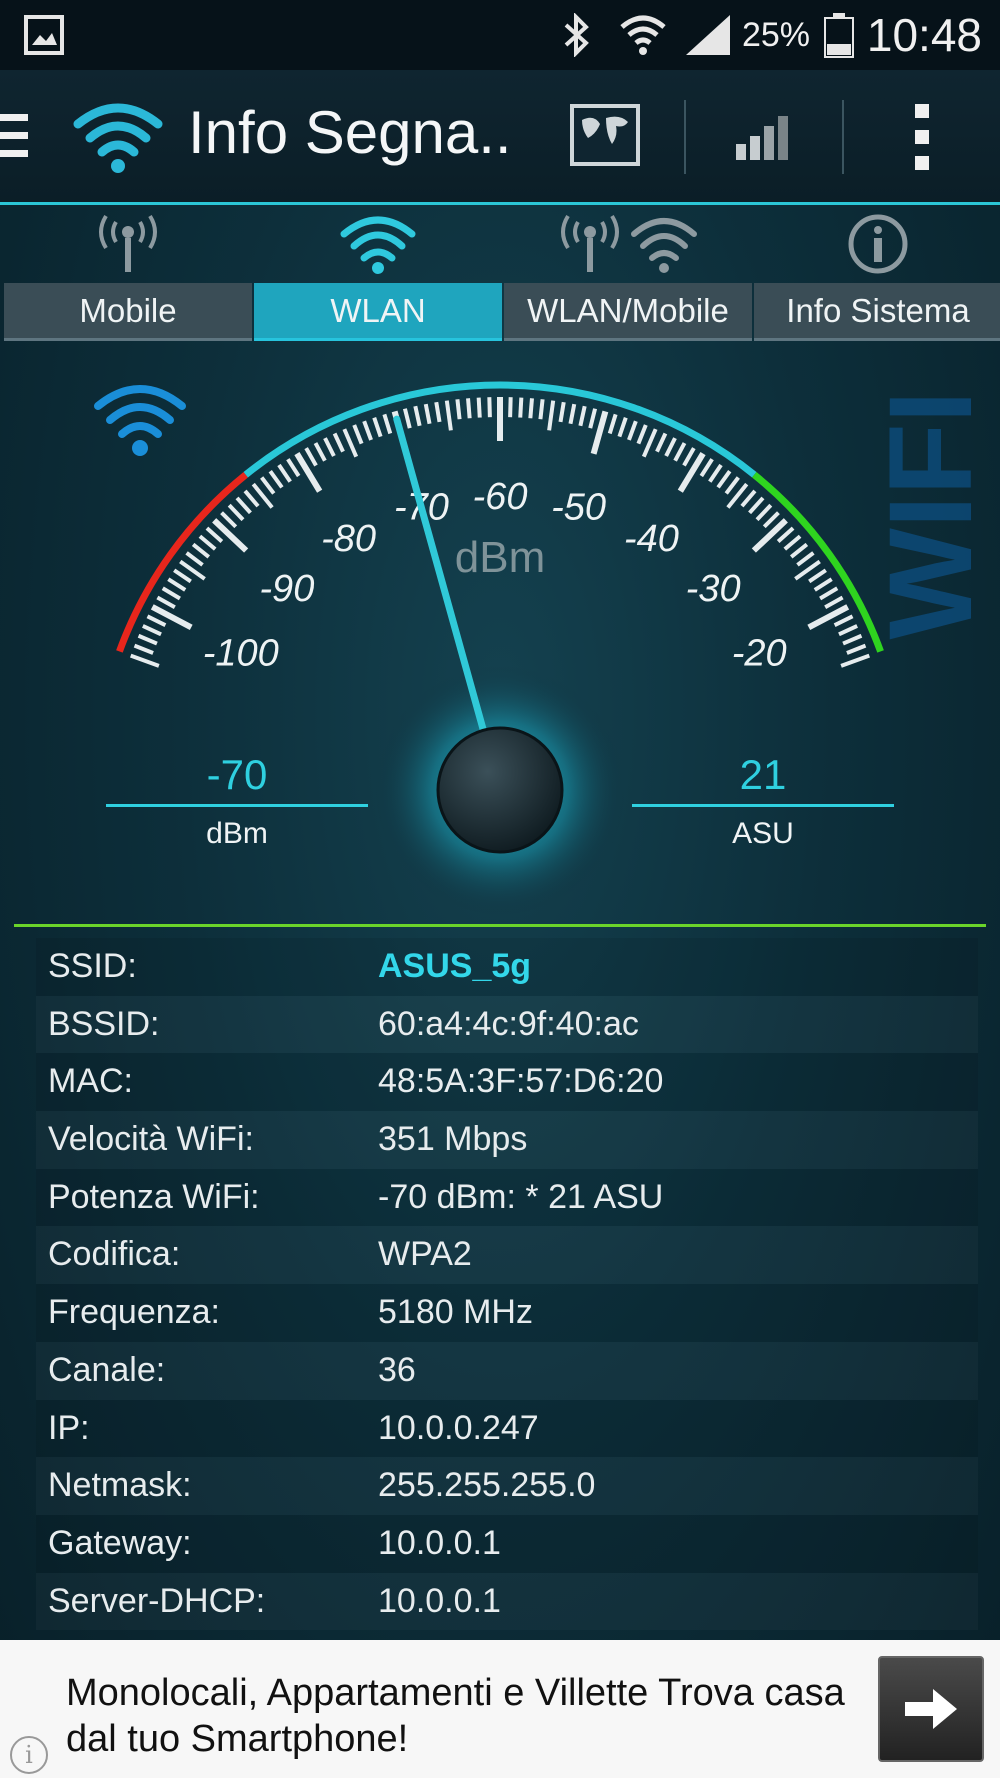 Image resolution: width=1000 pixels, height=1778 pixels. I want to click on info-value: 10.0.0.1, so click(439, 1600).